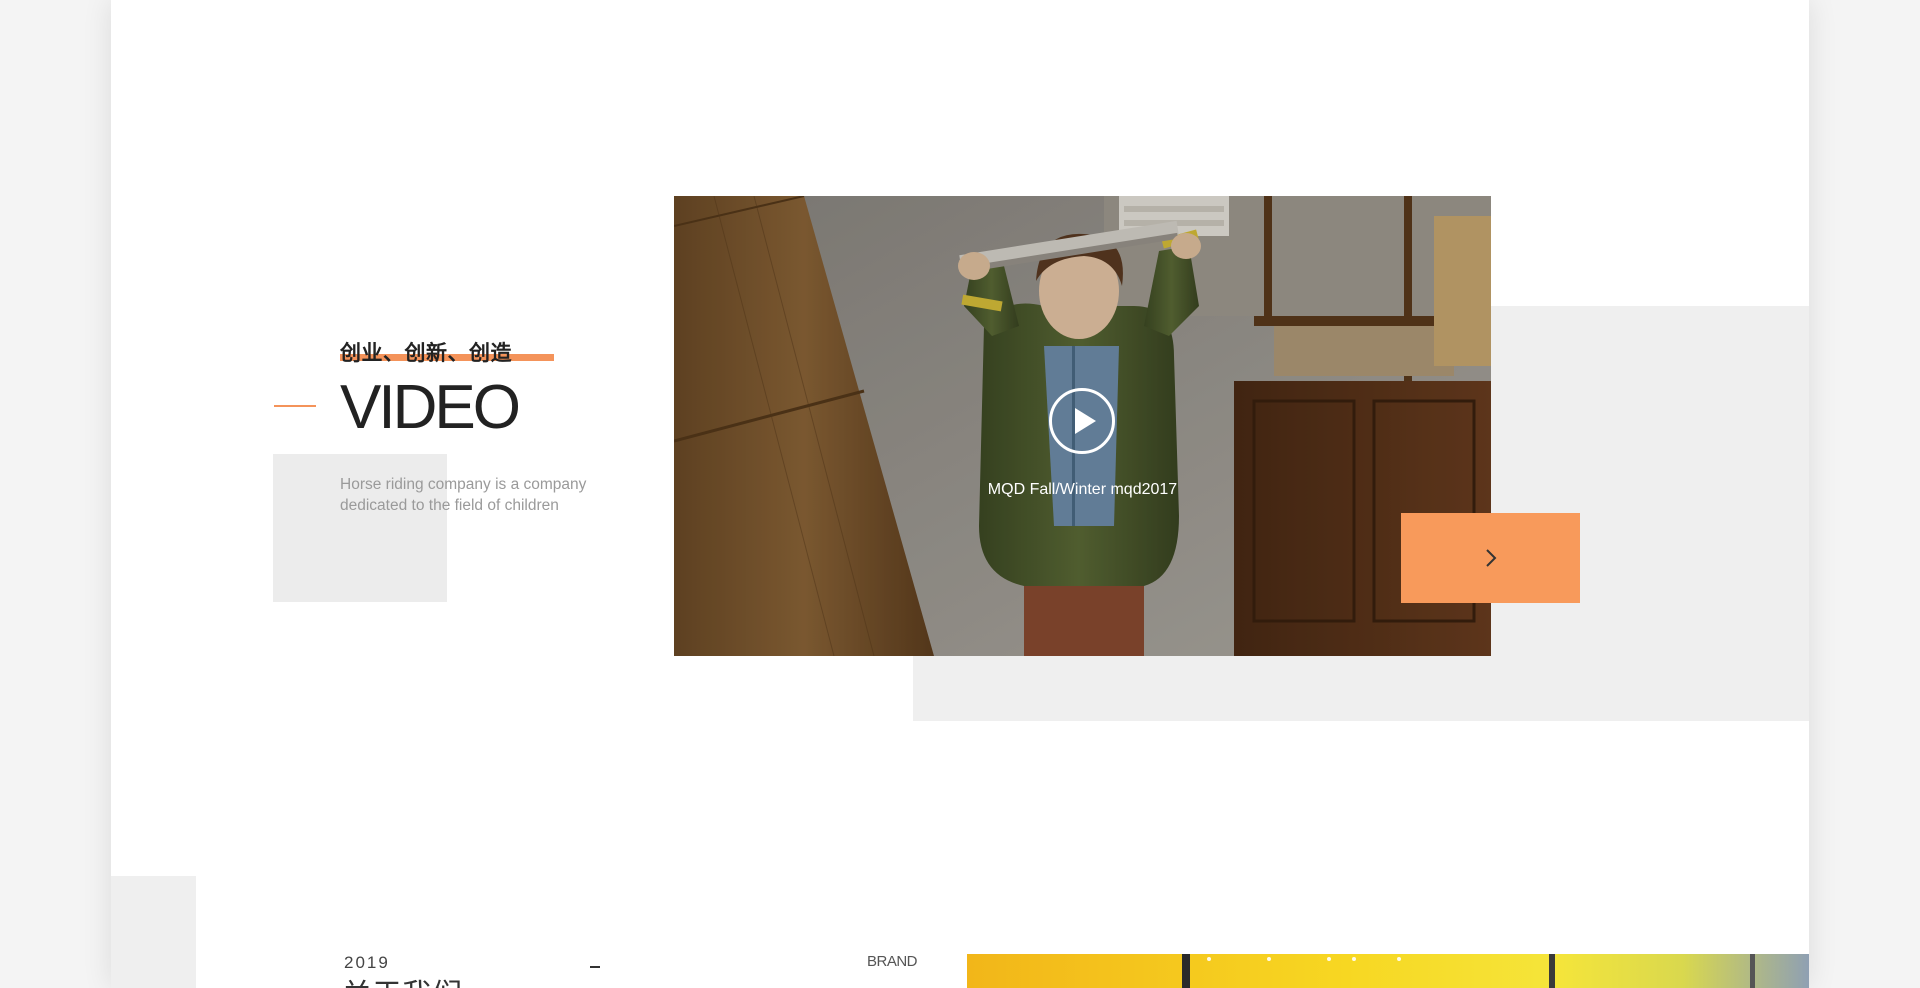 This screenshot has height=988, width=1920. I want to click on video-caption: MQD Fall/Winter mqd2017, so click(1082, 489).